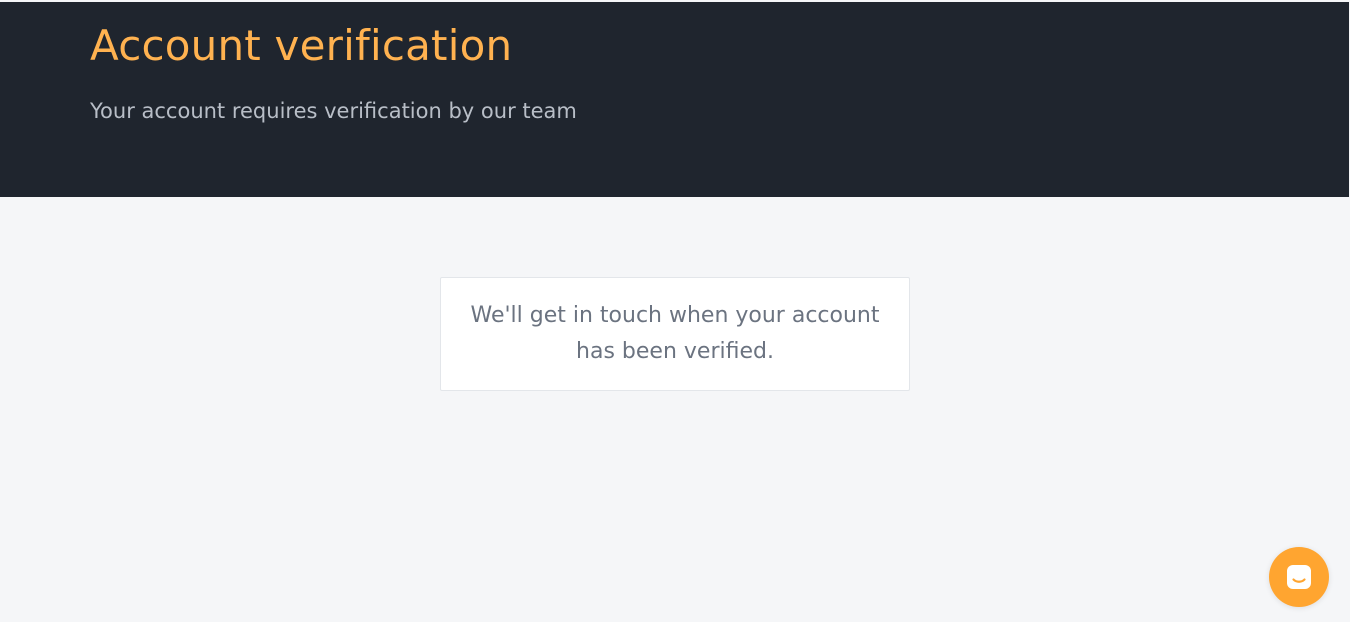  Describe the element at coordinates (301, 45) in the screenshot. I see `page-title: Account verification` at that location.